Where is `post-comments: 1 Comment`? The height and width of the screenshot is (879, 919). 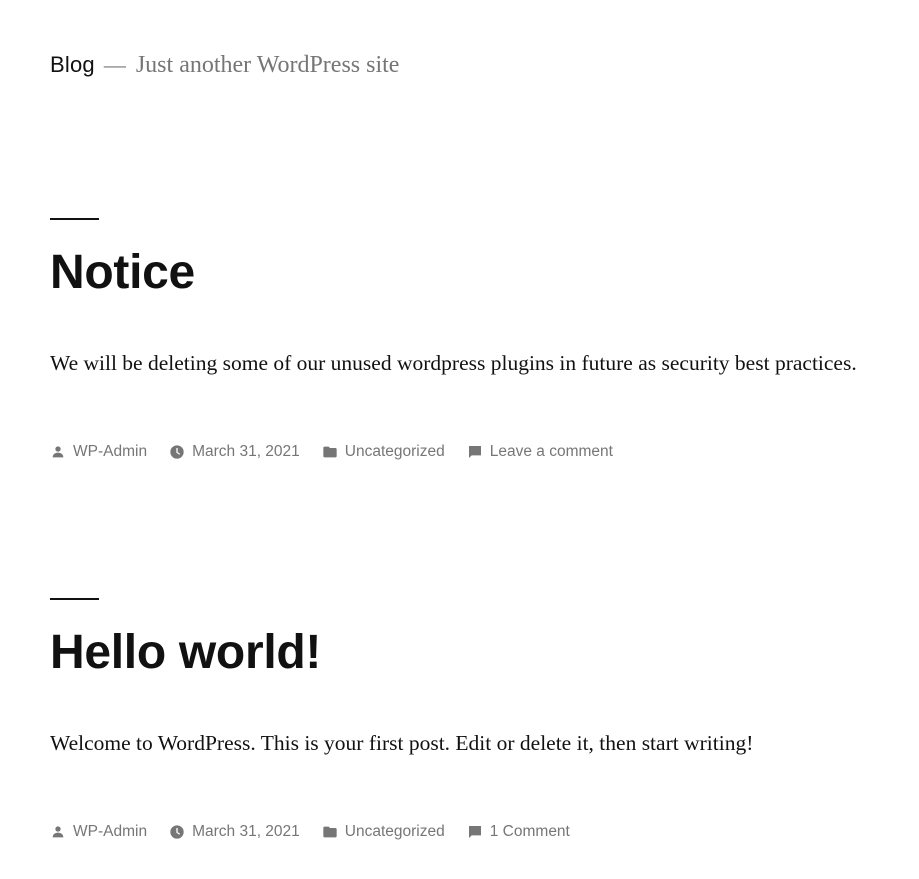 post-comments: 1 Comment is located at coordinates (518, 832).